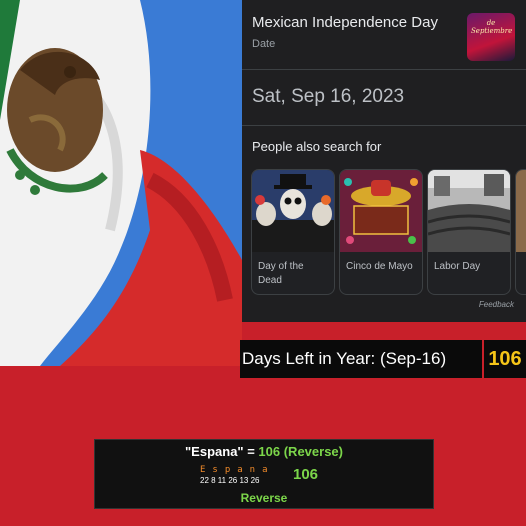  I want to click on related-card-partial, so click(520, 232).